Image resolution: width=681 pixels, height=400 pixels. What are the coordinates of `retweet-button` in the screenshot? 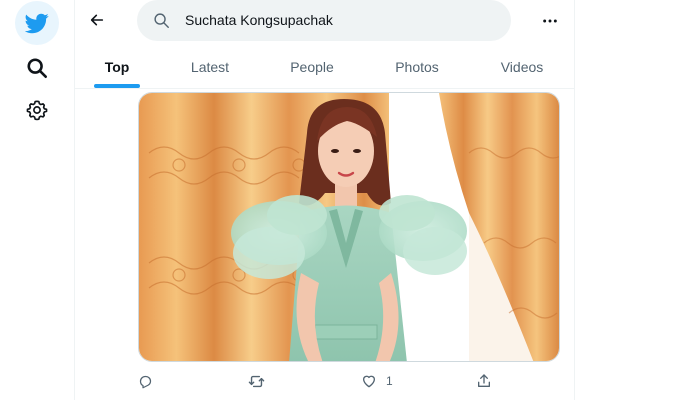 It's located at (261, 381).